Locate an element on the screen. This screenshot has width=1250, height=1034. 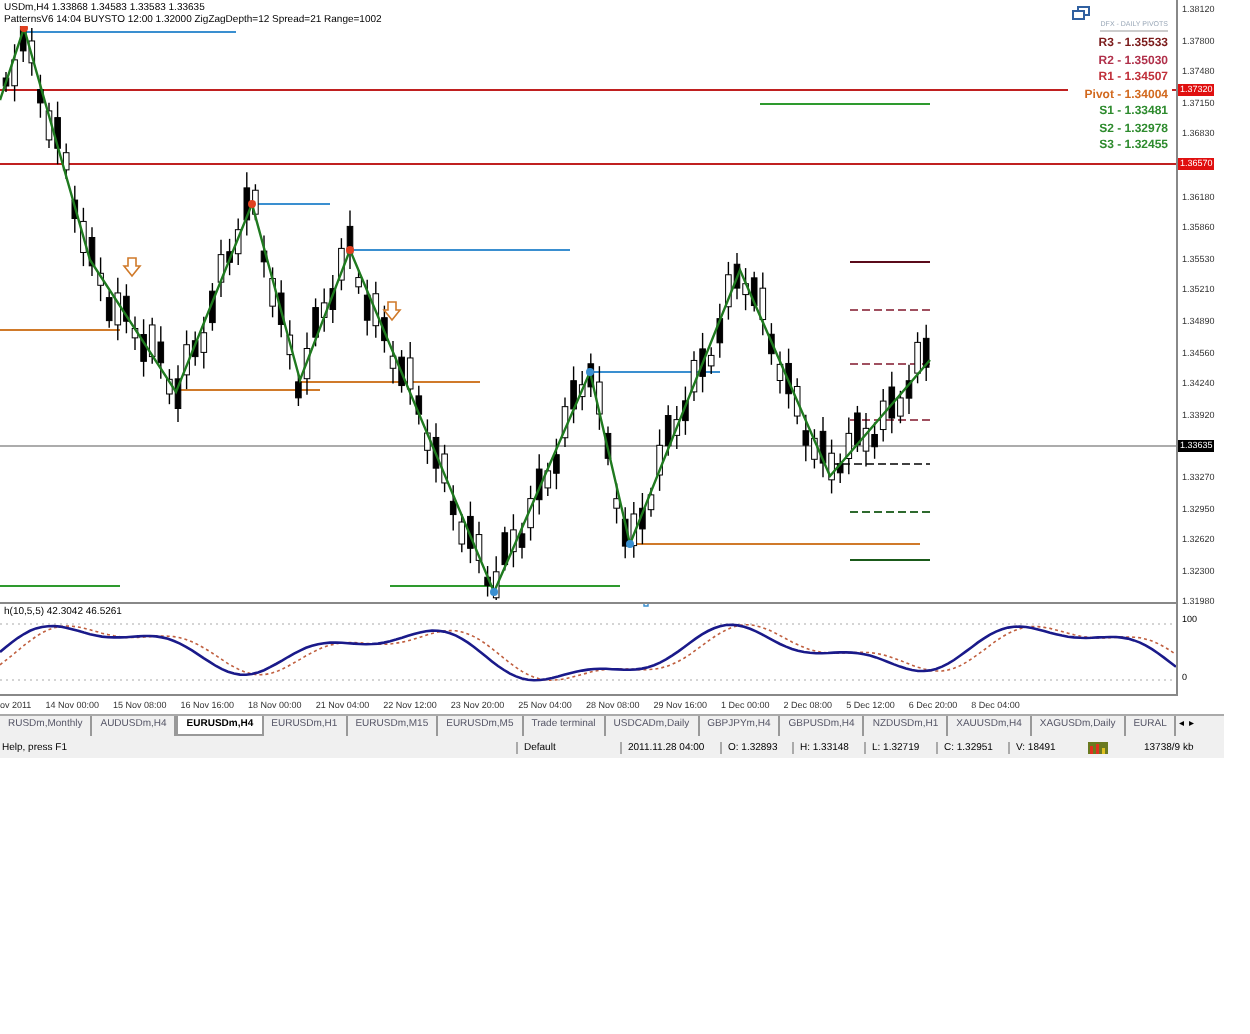
connection-bars-icon is located at coordinates (1098, 747).